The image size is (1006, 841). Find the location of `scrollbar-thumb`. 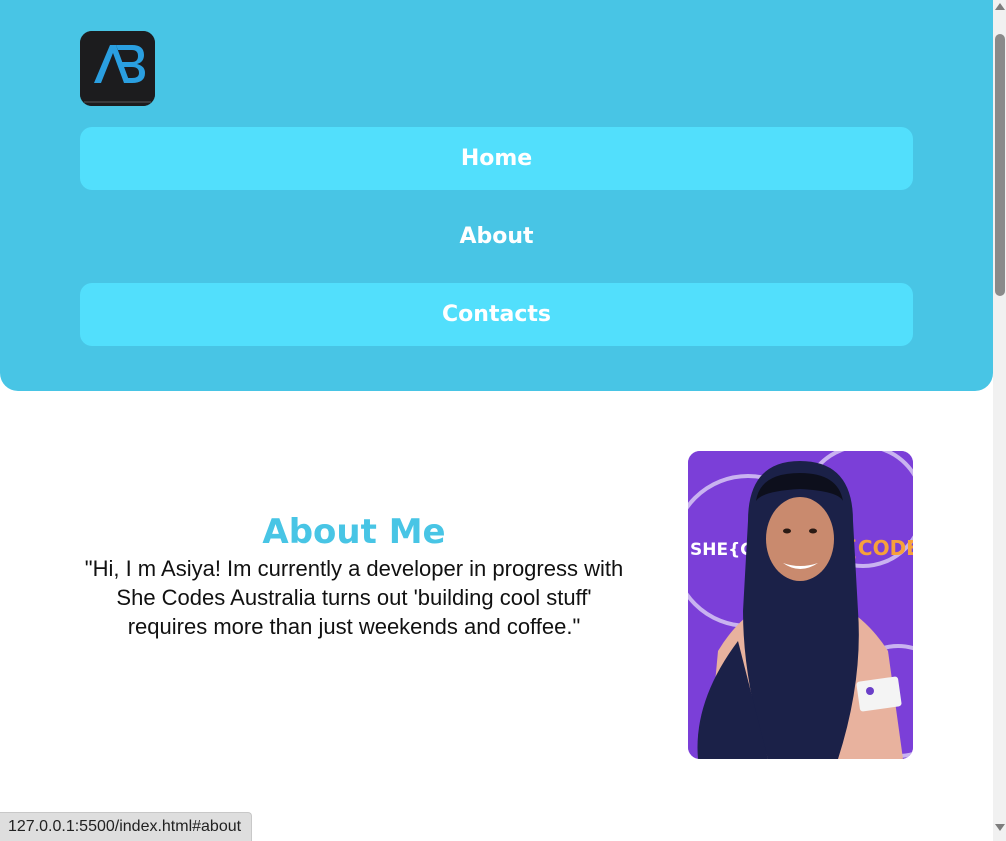

scrollbar-thumb is located at coordinates (1000, 165).